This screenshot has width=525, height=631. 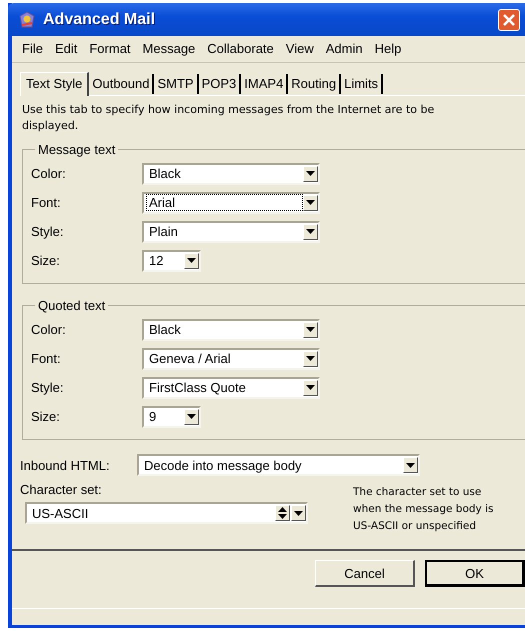 I want to click on help-text: The character set to use when the message body is US-ASCII or unspecified, so click(x=423, y=509).